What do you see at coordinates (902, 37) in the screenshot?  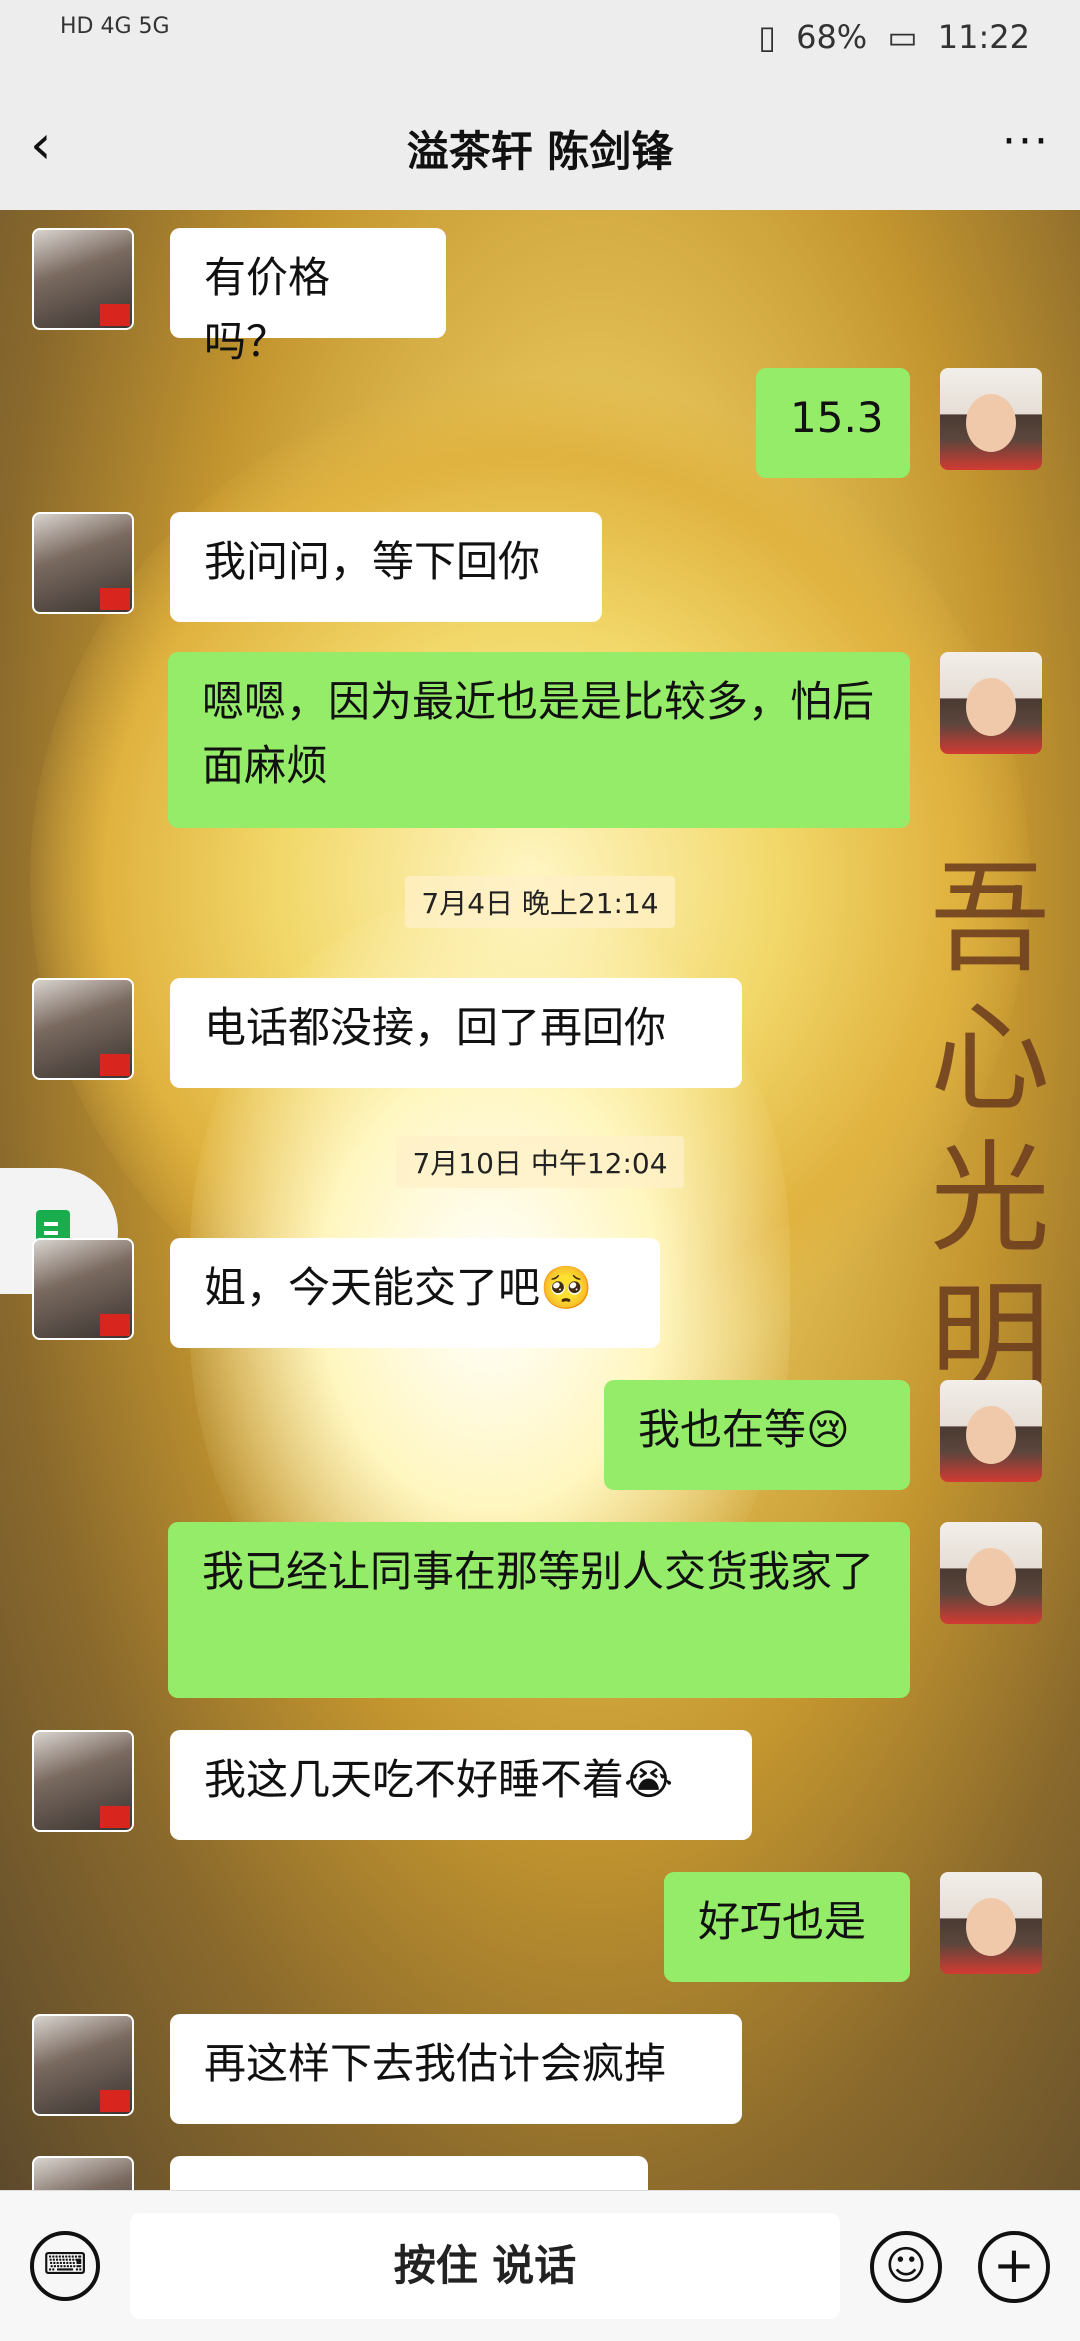 I see `battery-icon: ▭` at bounding box center [902, 37].